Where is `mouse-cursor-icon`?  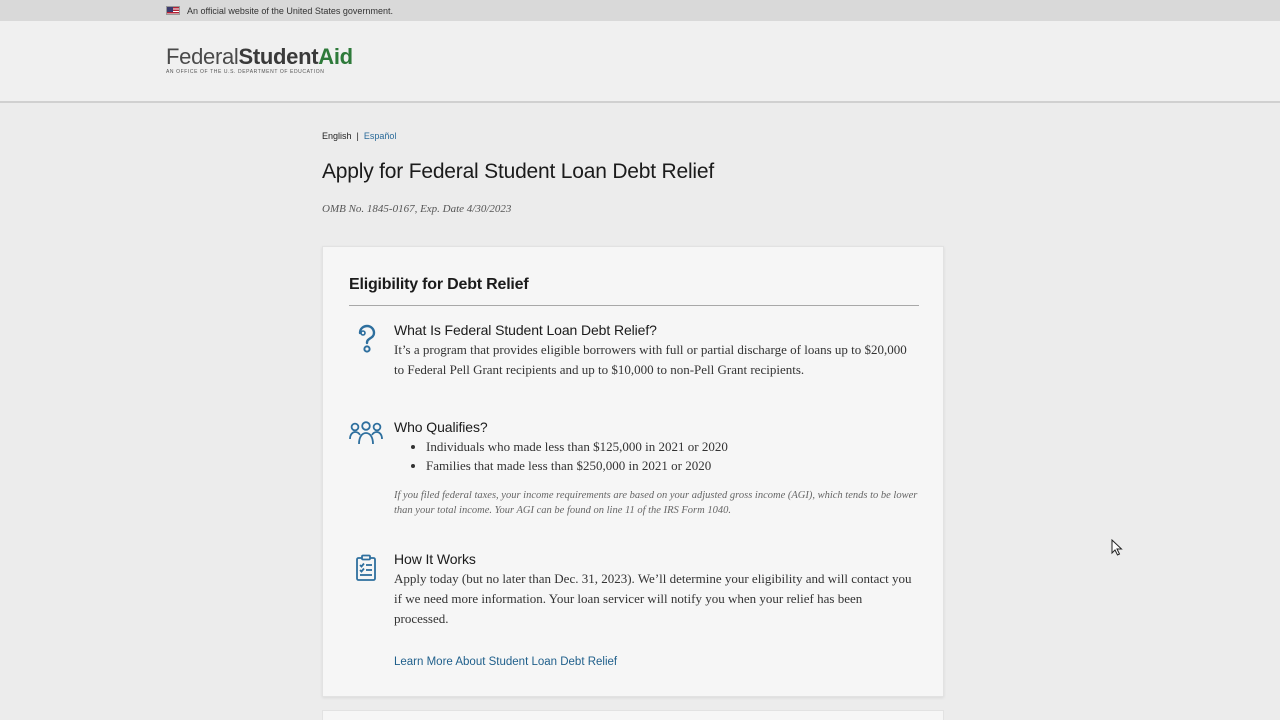 mouse-cursor-icon is located at coordinates (1117, 549).